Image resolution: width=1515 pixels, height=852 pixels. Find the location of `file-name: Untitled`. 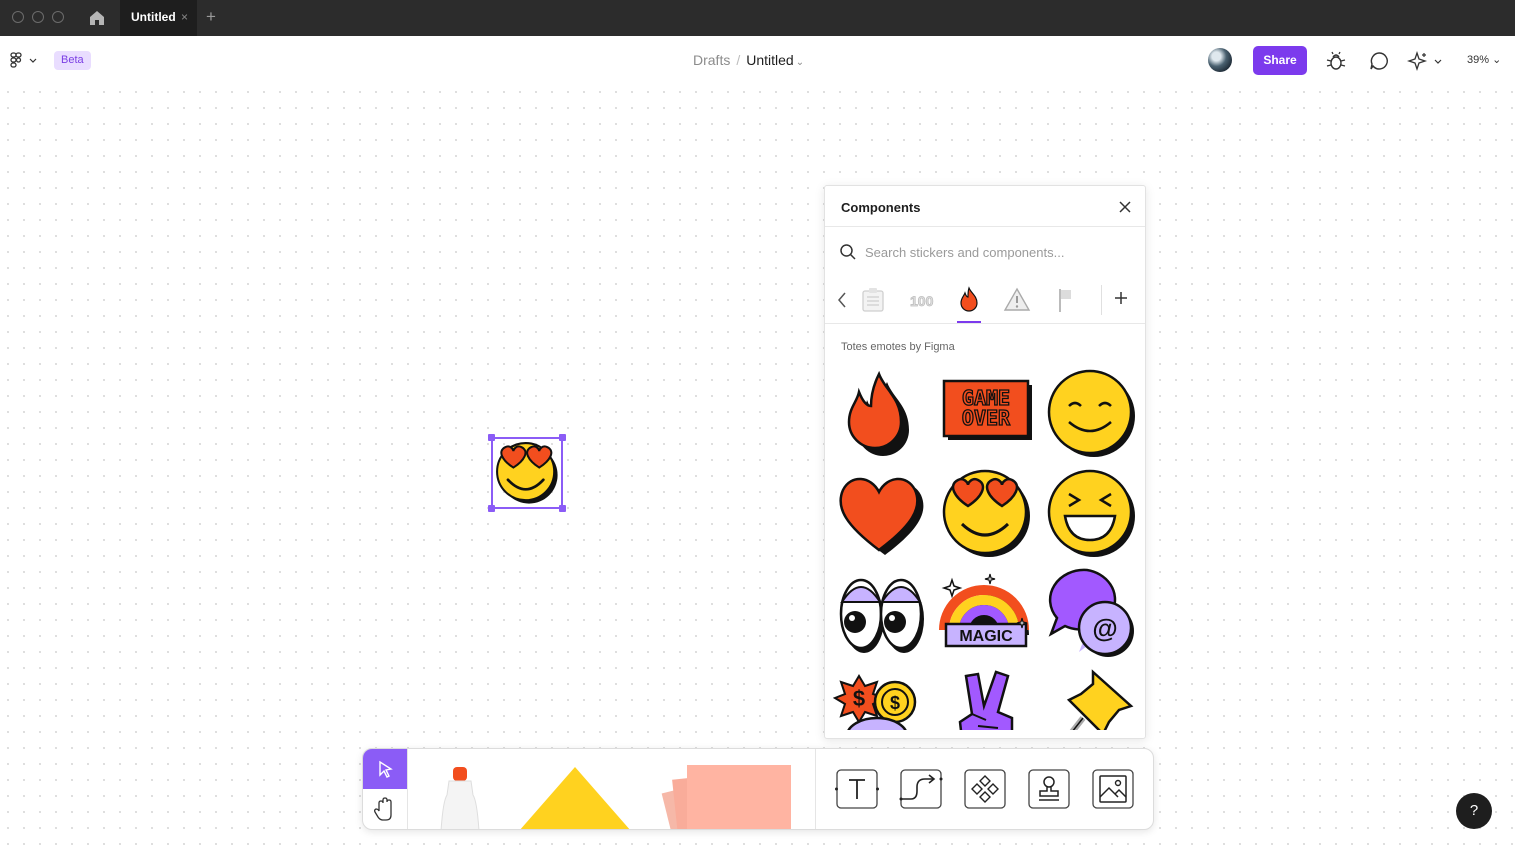

file-name: Untitled is located at coordinates (769, 60).